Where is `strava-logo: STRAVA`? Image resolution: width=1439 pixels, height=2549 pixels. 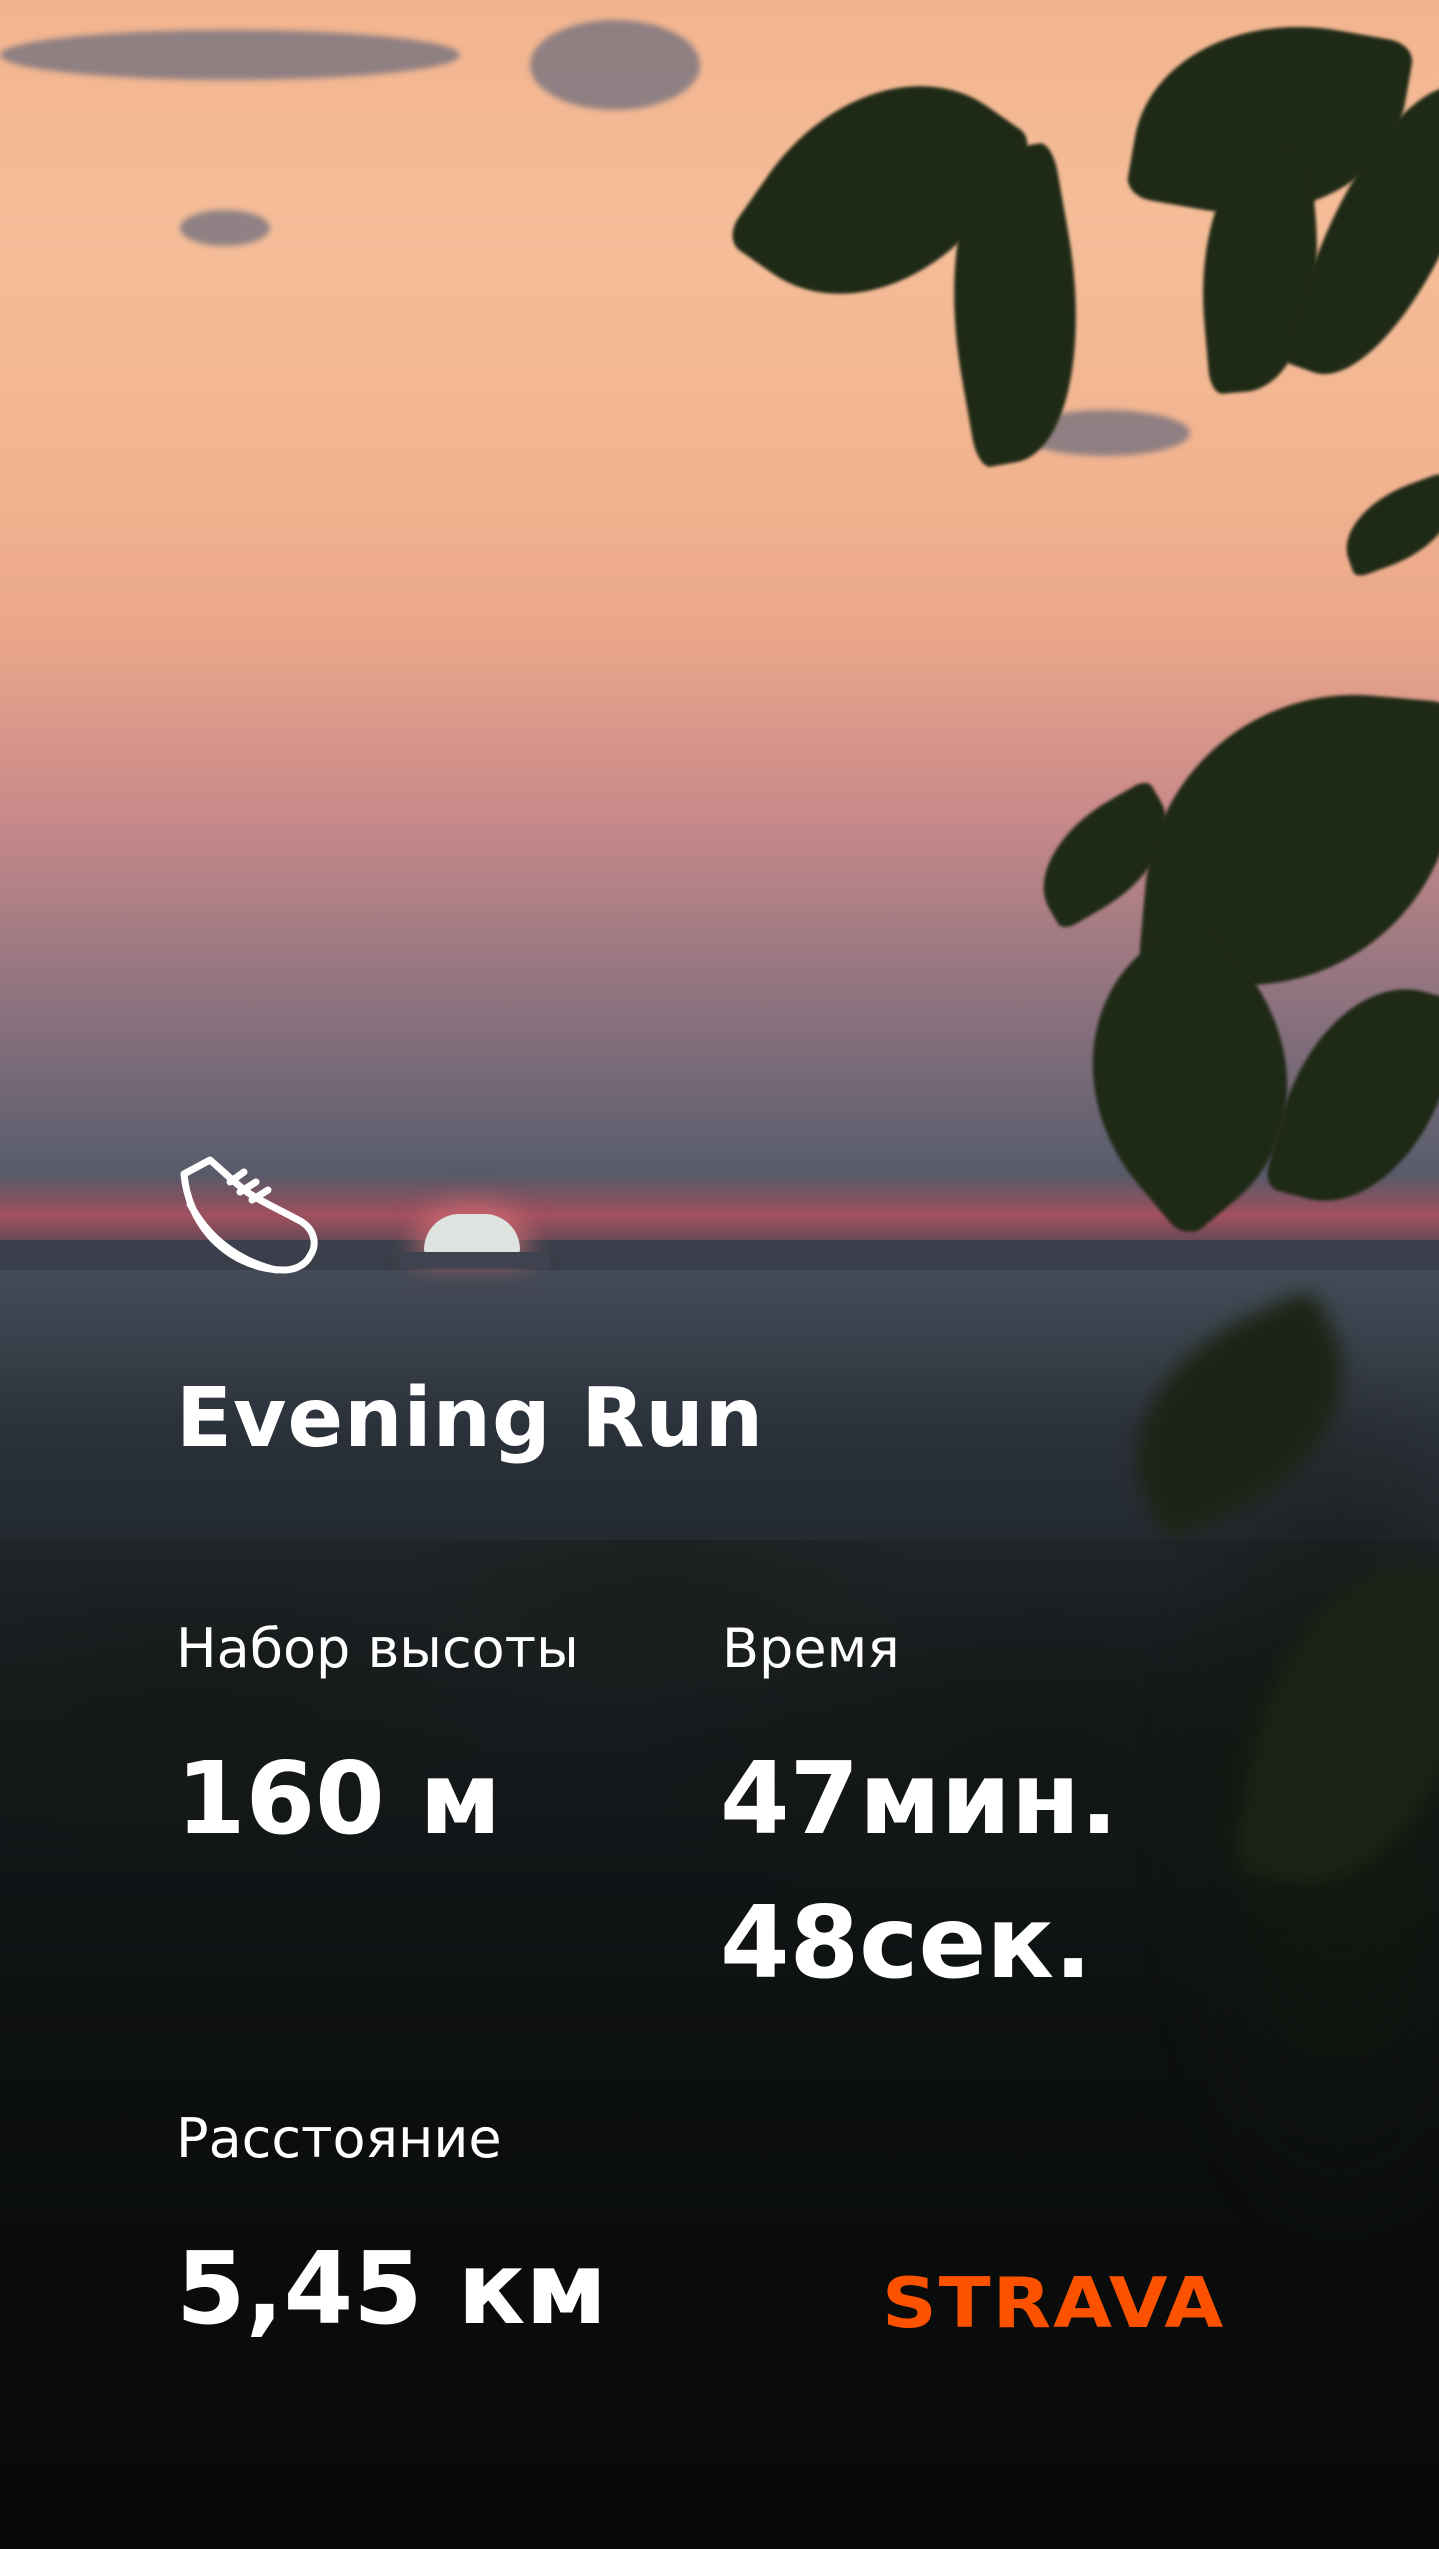 strava-logo: STRAVA is located at coordinates (1054, 2302).